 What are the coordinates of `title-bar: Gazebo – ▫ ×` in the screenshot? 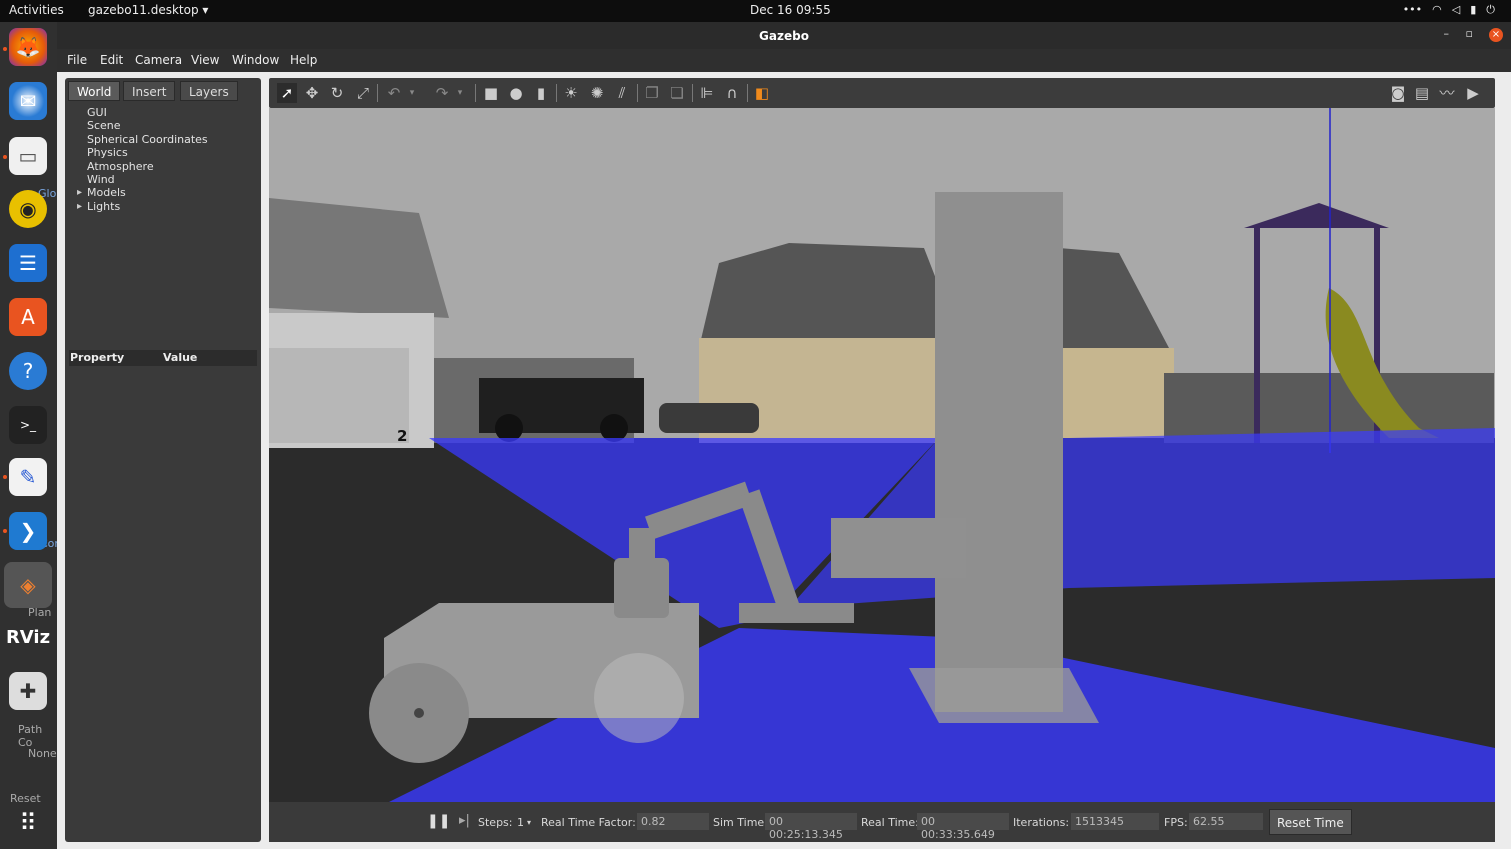 It's located at (784, 35).